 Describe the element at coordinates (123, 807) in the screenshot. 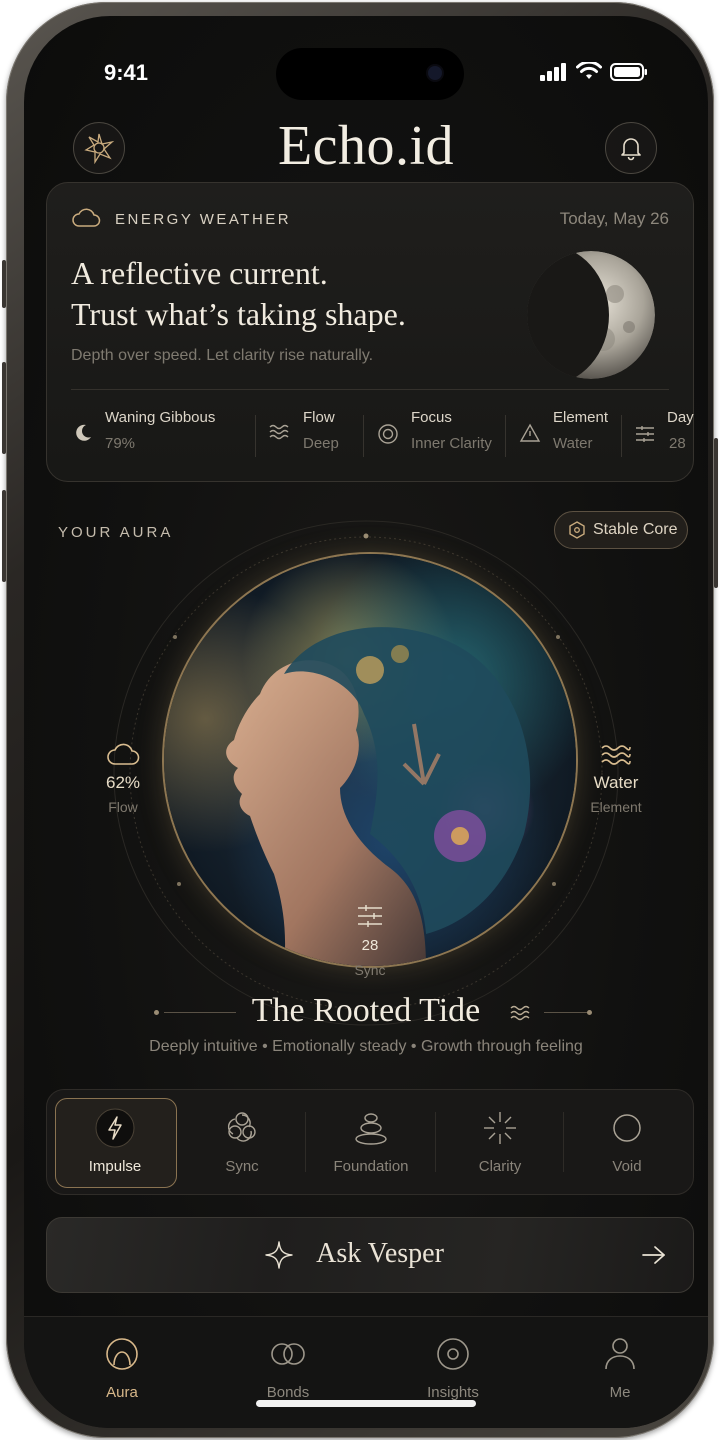

I see `flow-label: Flow` at that location.